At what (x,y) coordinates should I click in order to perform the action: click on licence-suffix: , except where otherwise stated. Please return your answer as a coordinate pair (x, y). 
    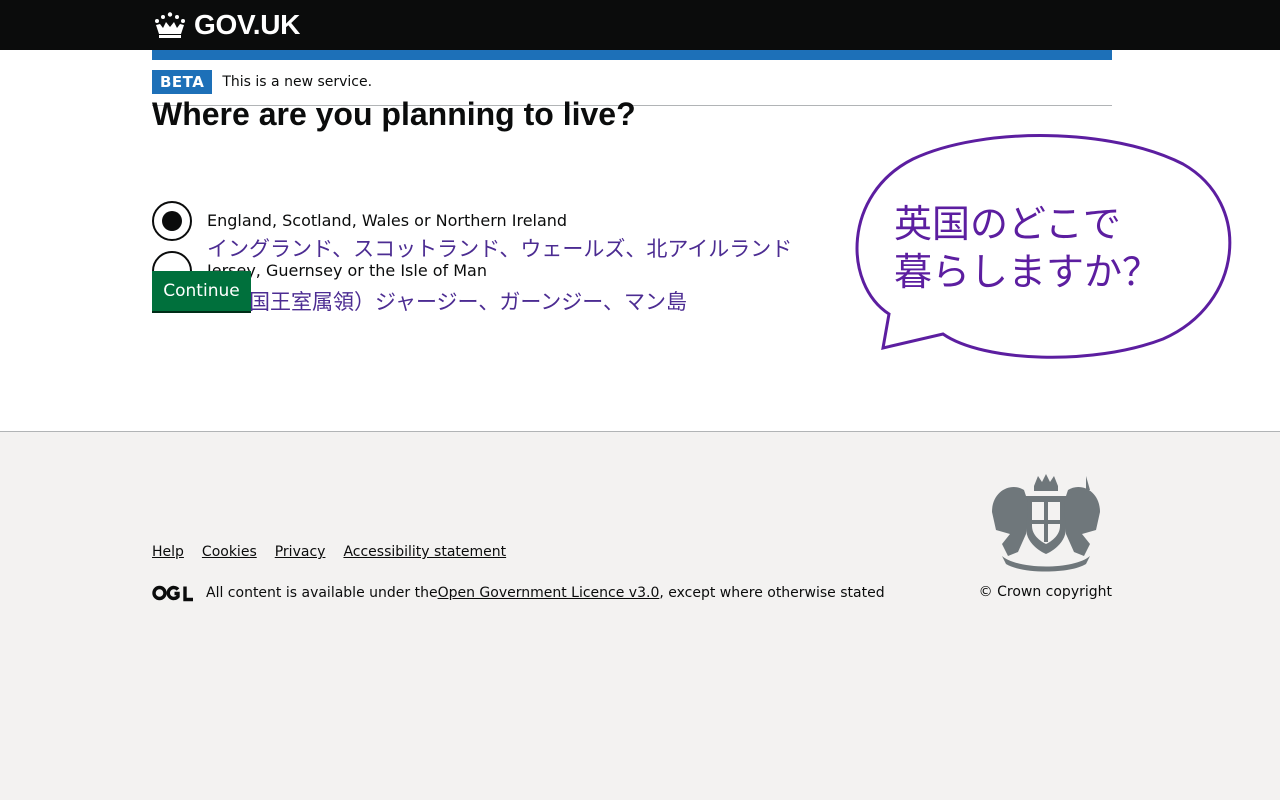
    Looking at the image, I should click on (772, 593).